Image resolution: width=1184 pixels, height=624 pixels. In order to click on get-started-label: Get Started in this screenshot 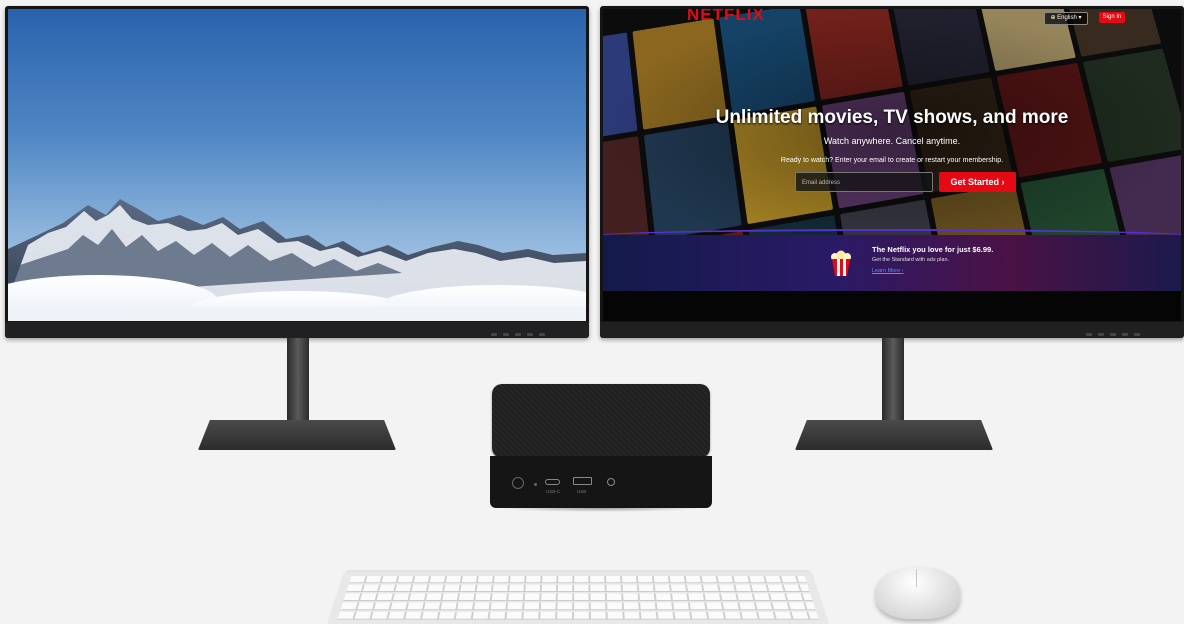, I will do `click(974, 182)`.